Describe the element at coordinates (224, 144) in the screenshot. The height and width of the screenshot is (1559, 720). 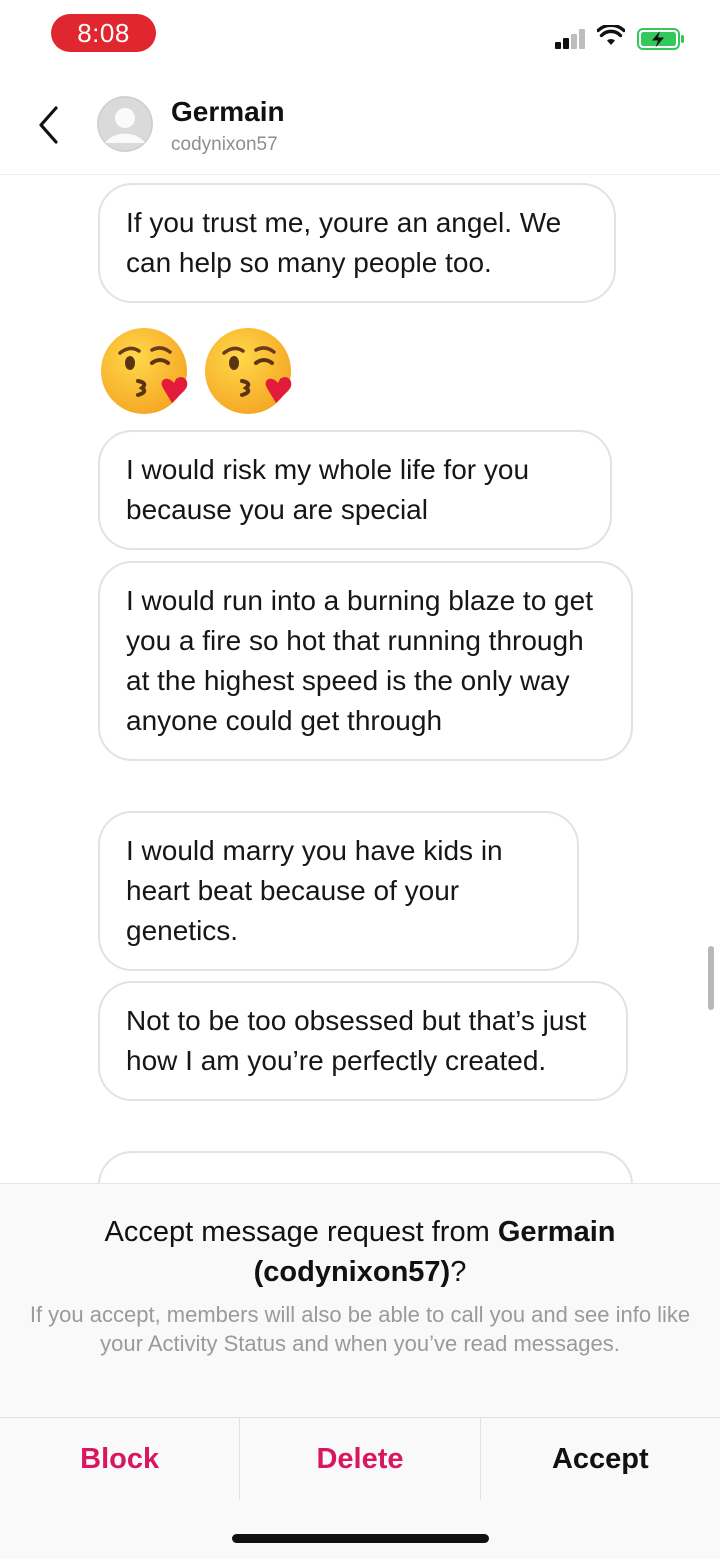
I see `contact-username: codynixon57` at that location.